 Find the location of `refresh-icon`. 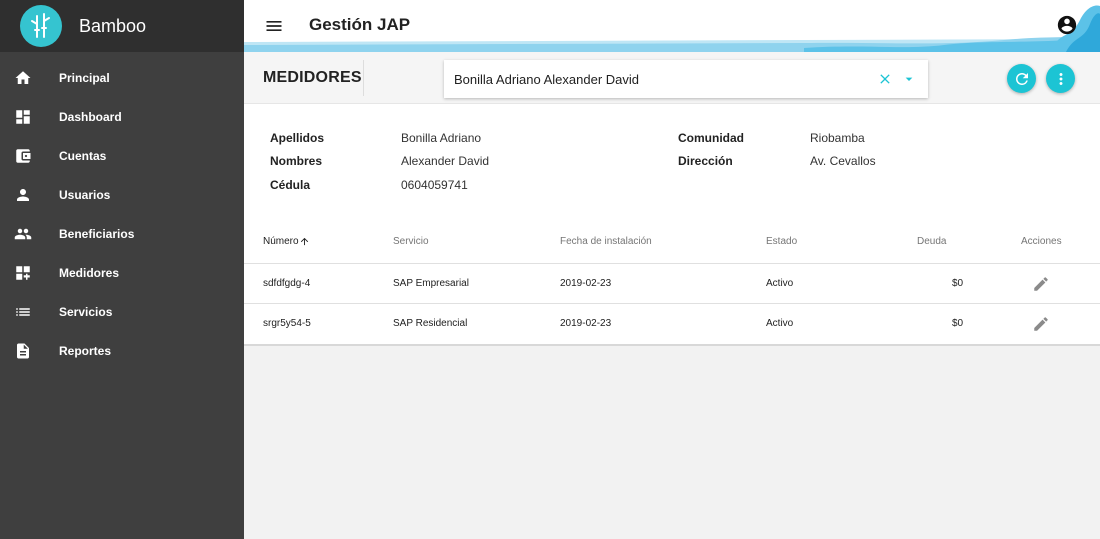

refresh-icon is located at coordinates (1021, 78).